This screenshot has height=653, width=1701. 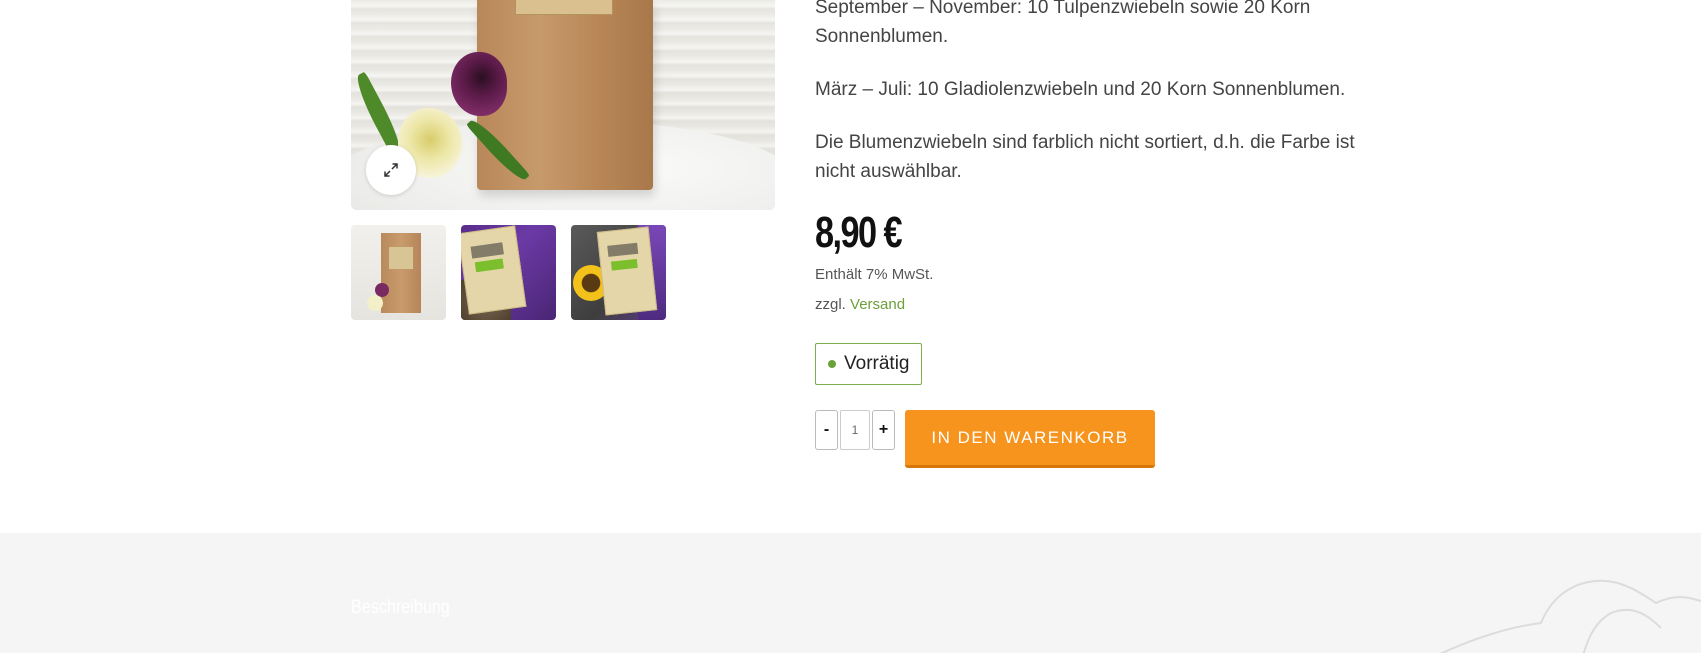 What do you see at coordinates (877, 363) in the screenshot?
I see `stock-status: Vorrätig` at bounding box center [877, 363].